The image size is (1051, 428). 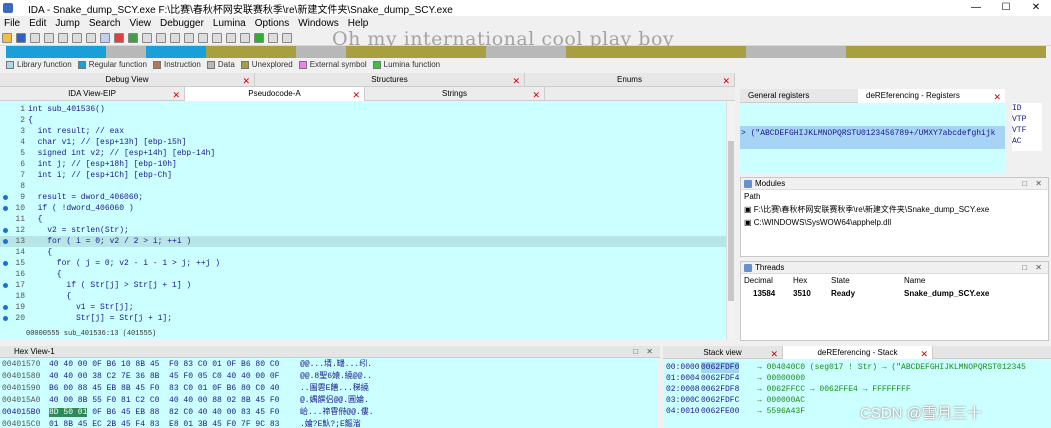 I want to click on step-icon, so click(x=287, y=37).